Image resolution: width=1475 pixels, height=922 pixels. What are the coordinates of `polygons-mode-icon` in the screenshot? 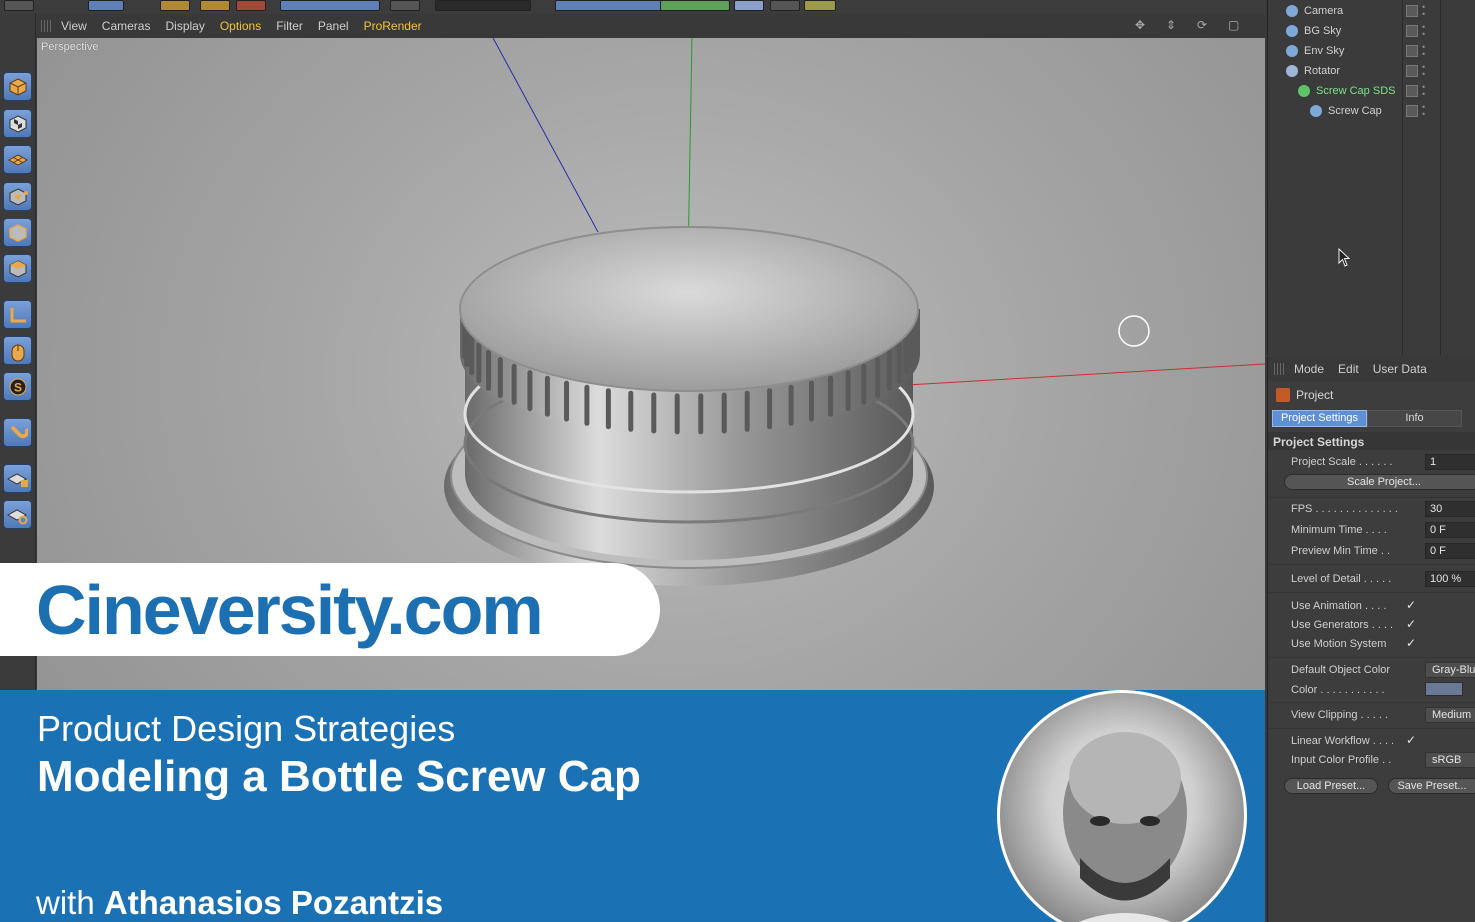 It's located at (17, 268).